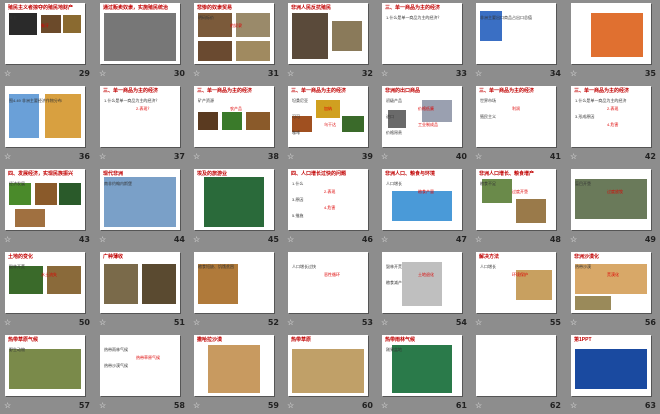 This screenshot has height=414, width=660. Describe the element at coordinates (489, 257) in the screenshot. I see `slide-title: 解决方法` at that location.